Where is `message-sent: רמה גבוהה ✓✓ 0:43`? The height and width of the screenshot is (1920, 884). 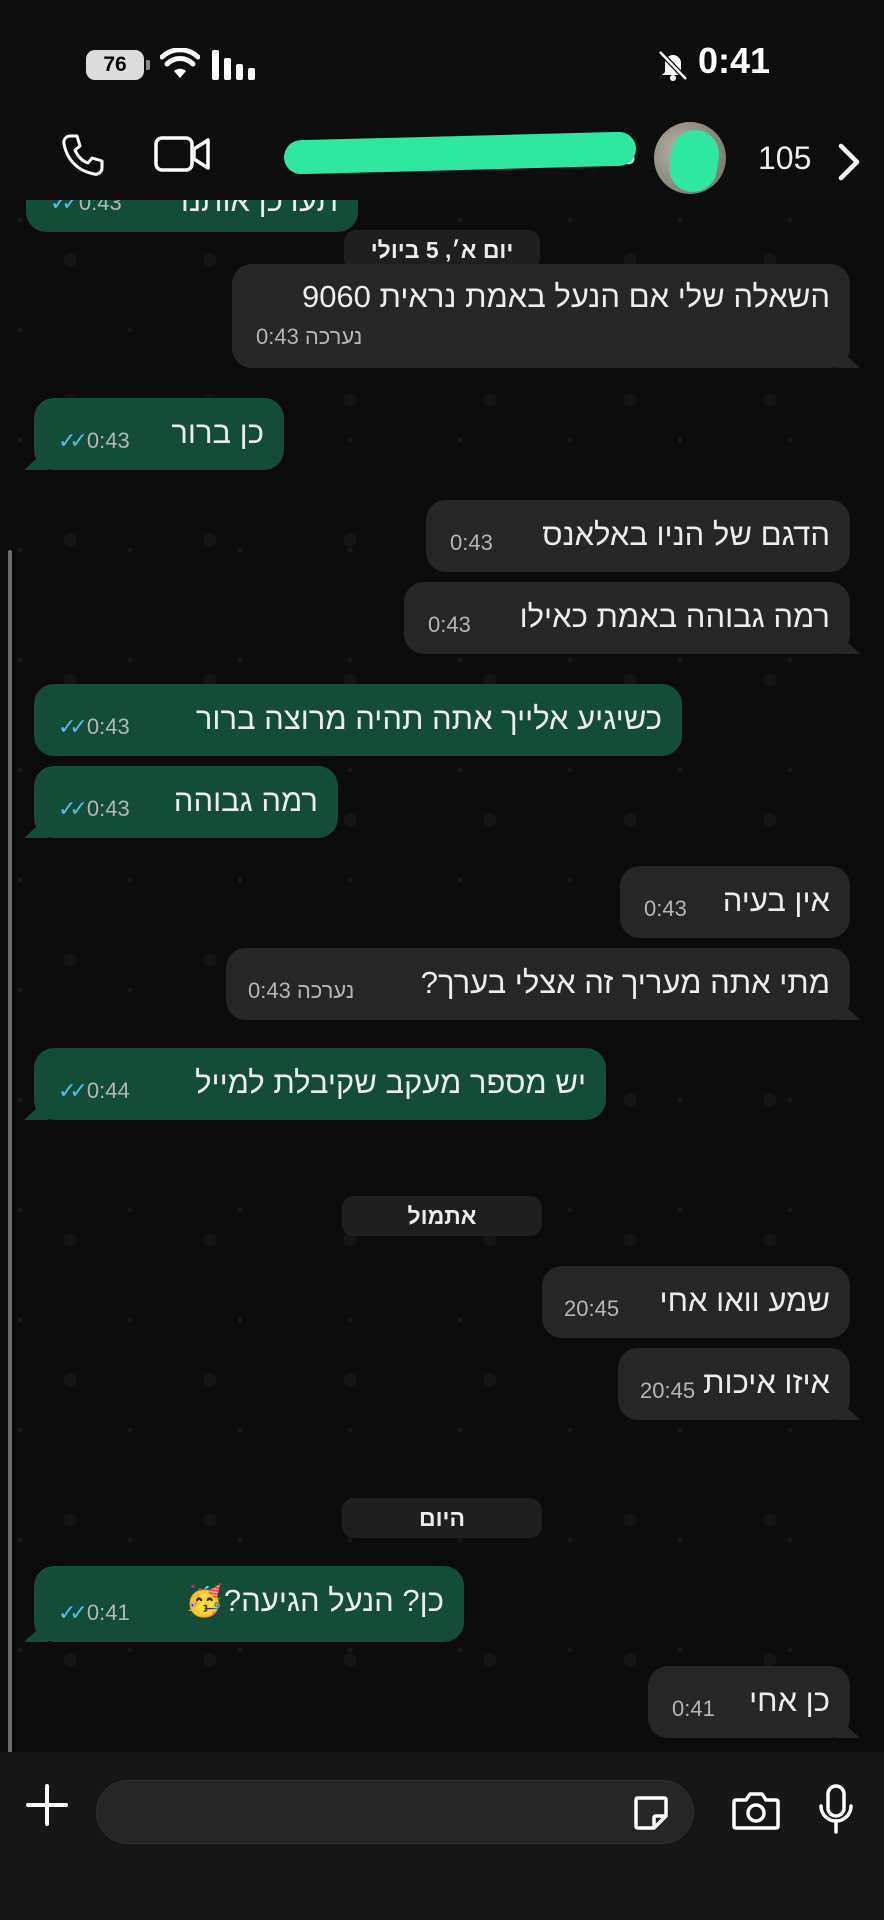
message-sent: רמה גבוהה ✓✓ 0:43 is located at coordinates (181, 802).